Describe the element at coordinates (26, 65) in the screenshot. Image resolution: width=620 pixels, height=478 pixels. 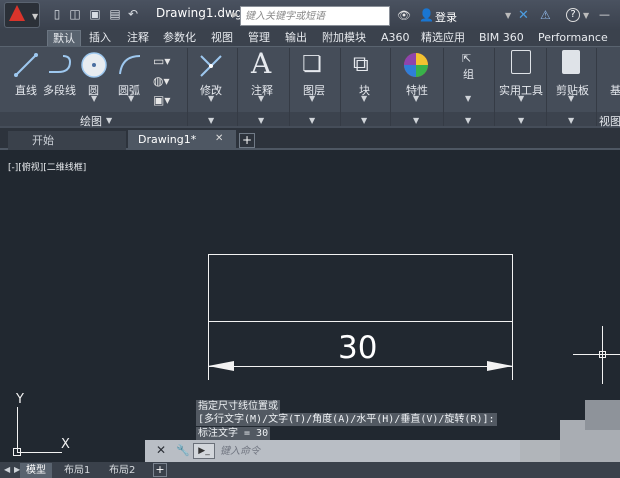
I see `line-icon` at that location.